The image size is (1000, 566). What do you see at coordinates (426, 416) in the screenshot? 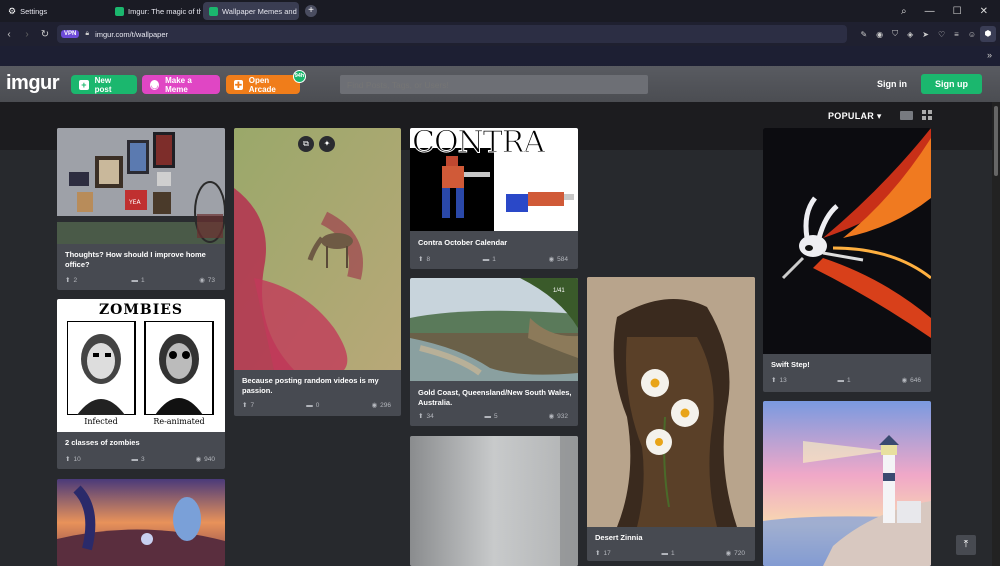
I see `upvote-stat: ⬆ 34` at bounding box center [426, 416].